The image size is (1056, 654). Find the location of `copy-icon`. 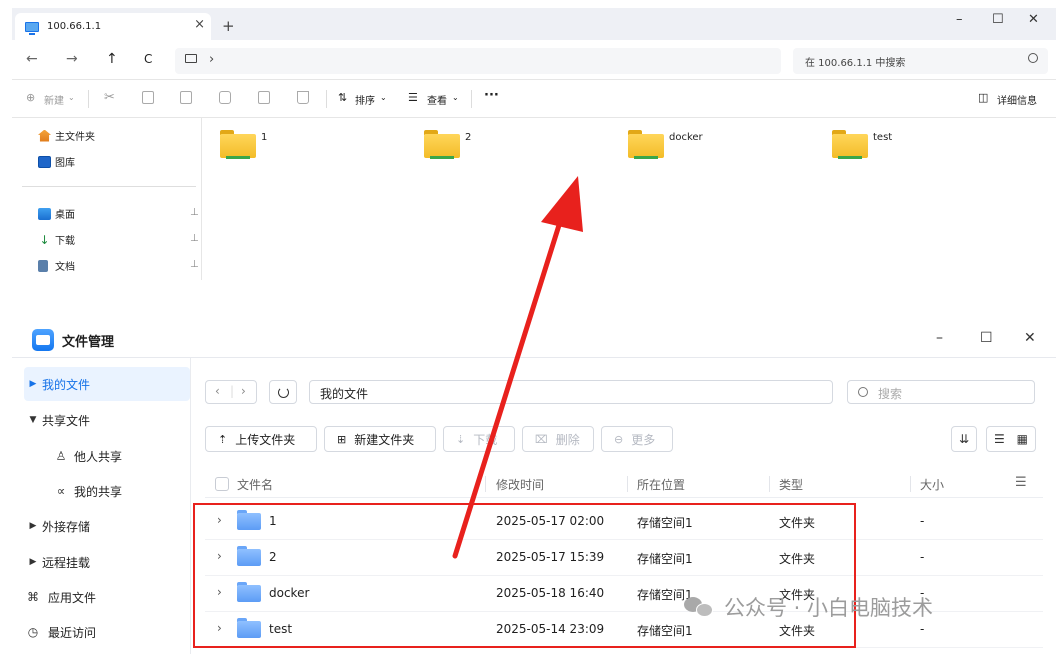

copy-icon is located at coordinates (148, 97).